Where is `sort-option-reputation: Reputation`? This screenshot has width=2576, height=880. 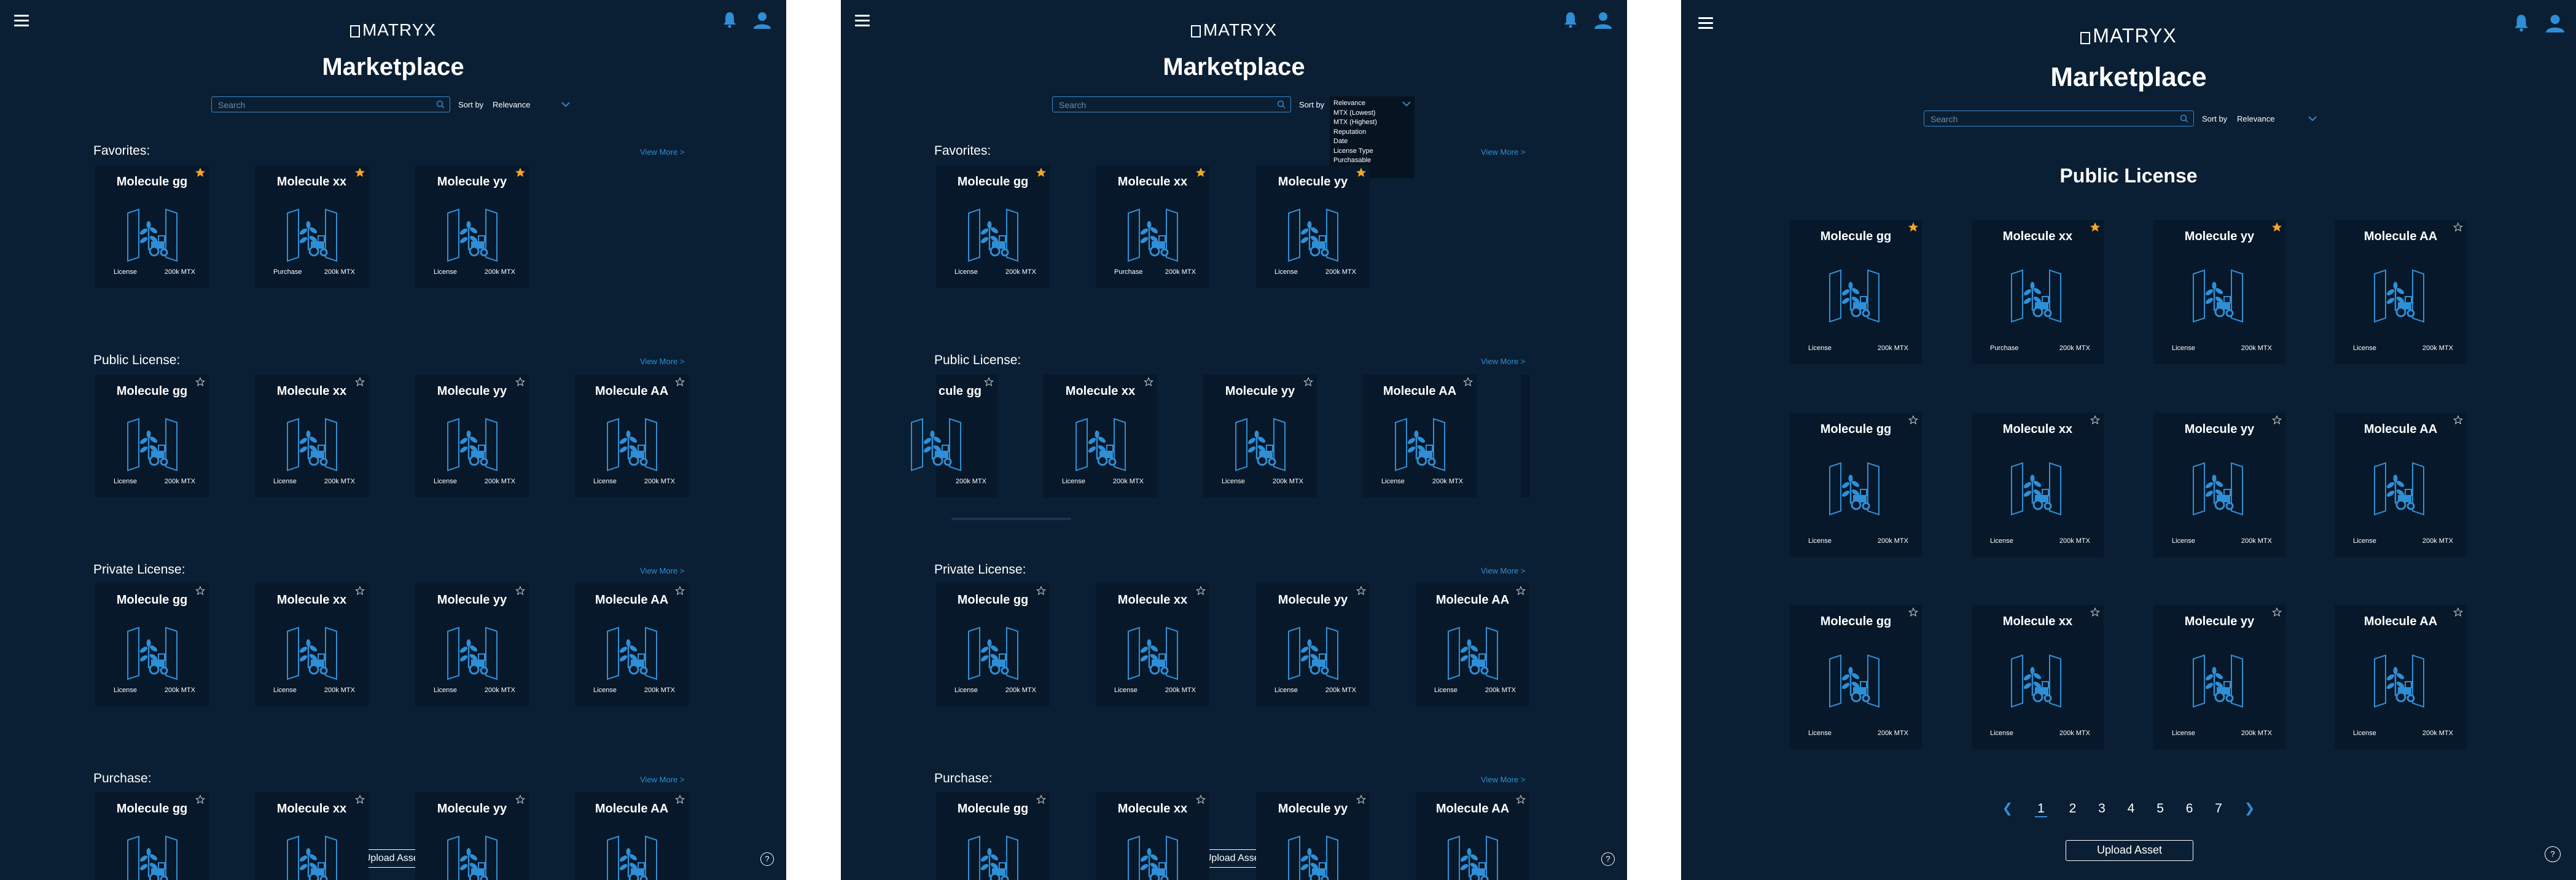 sort-option-reputation: Reputation is located at coordinates (1372, 133).